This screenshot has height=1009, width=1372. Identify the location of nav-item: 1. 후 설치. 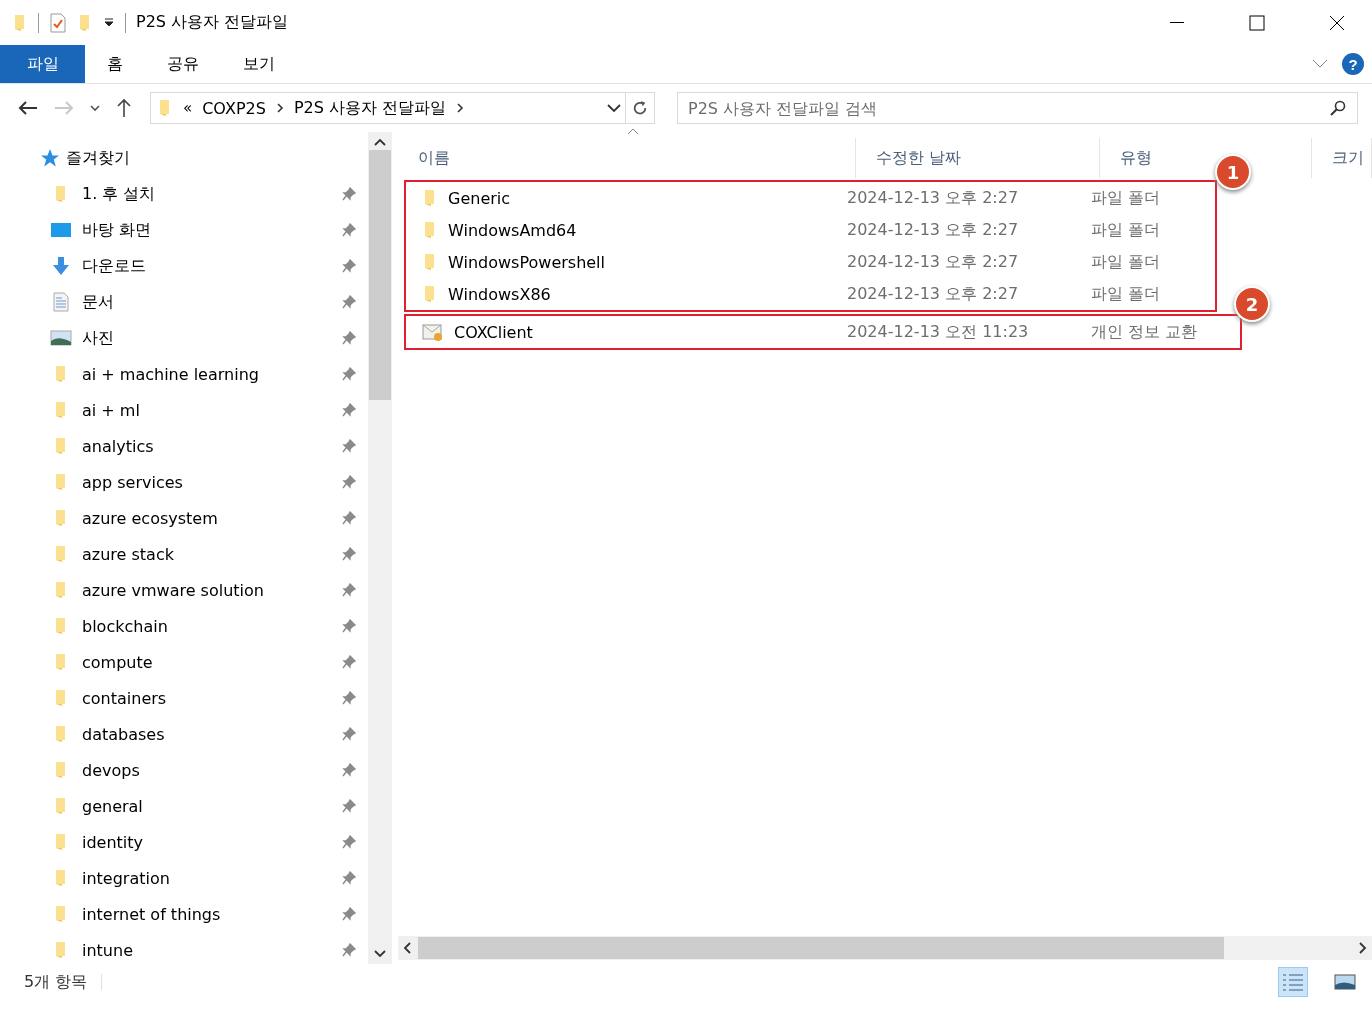
(207, 194).